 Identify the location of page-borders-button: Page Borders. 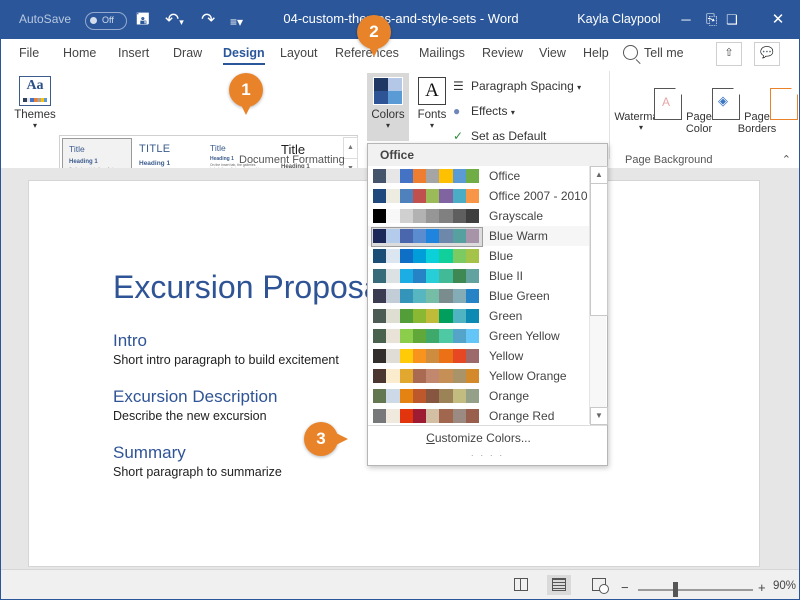
(763, 107).